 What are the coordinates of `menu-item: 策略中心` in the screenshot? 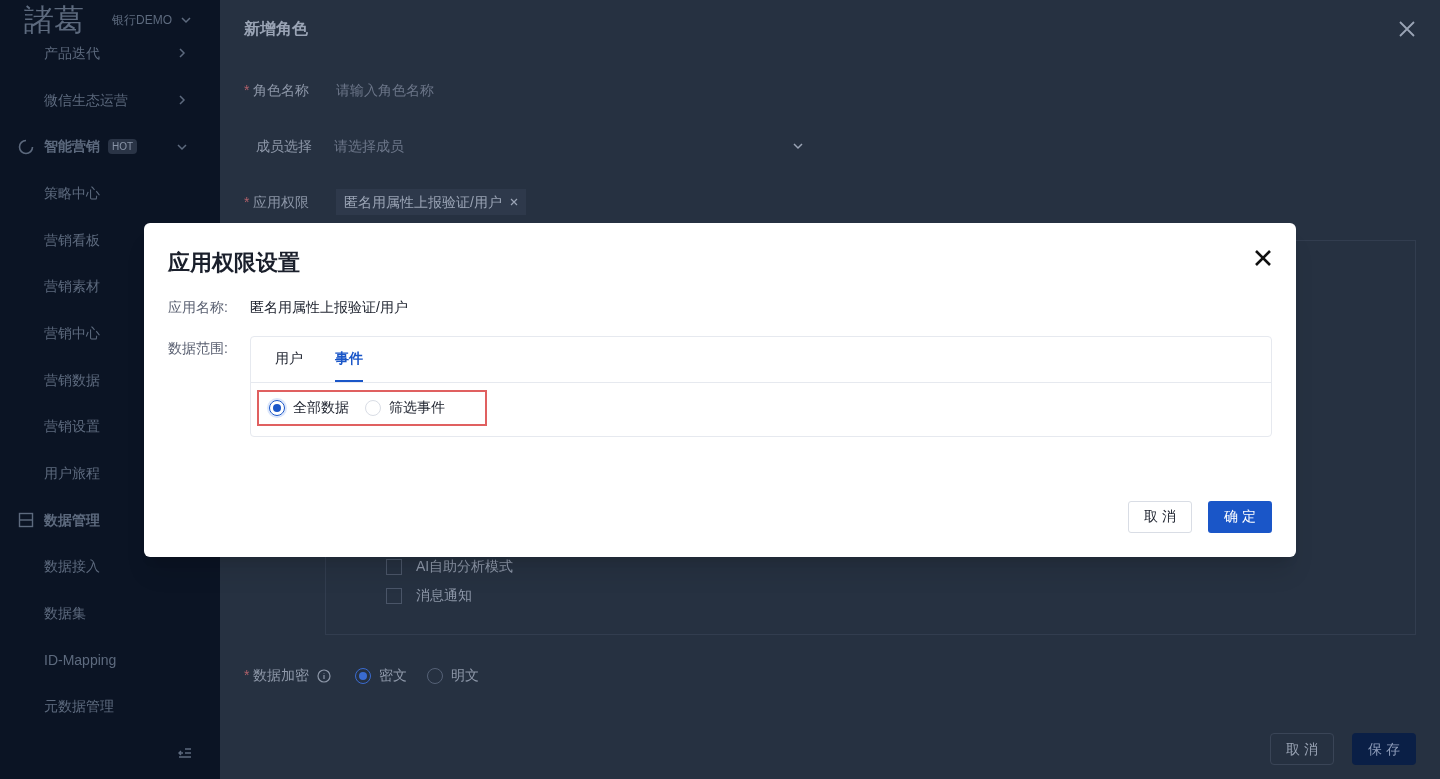 It's located at (110, 193).